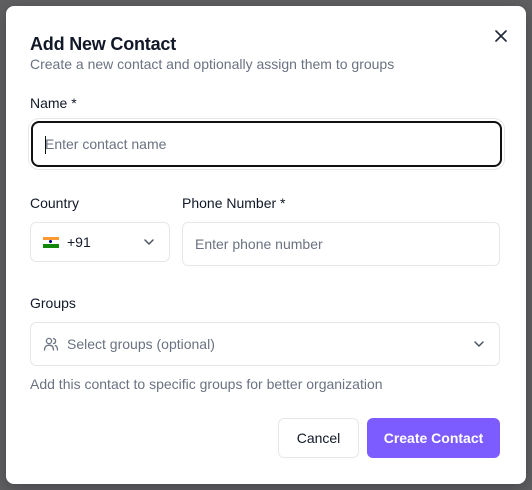 The image size is (532, 490). Describe the element at coordinates (103, 44) in the screenshot. I see `dialog-title: Add New Contact` at that location.